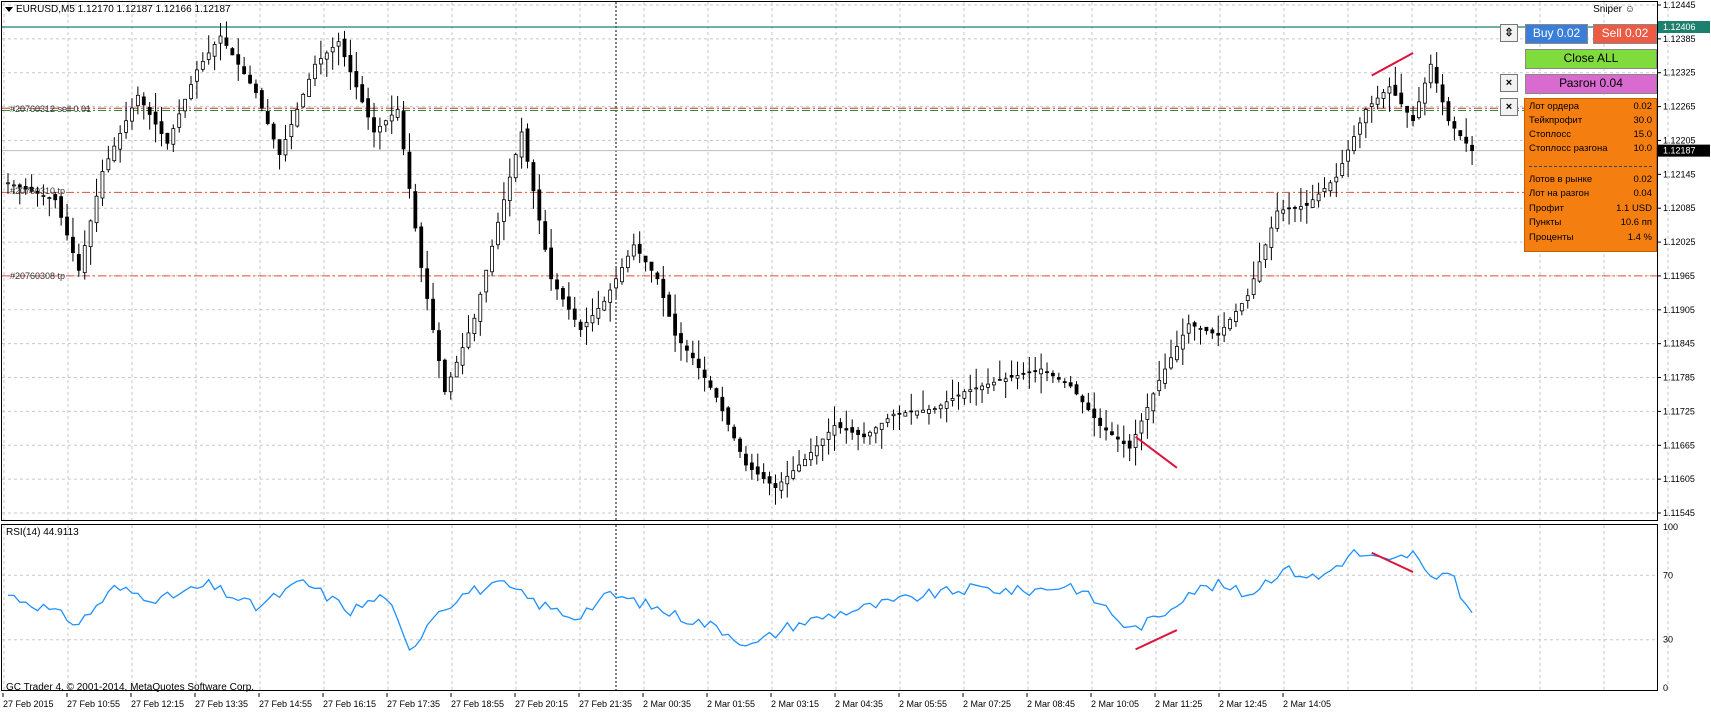  Describe the element at coordinates (9, 9) in the screenshot. I see `dropdown-triangle-icon` at that location.